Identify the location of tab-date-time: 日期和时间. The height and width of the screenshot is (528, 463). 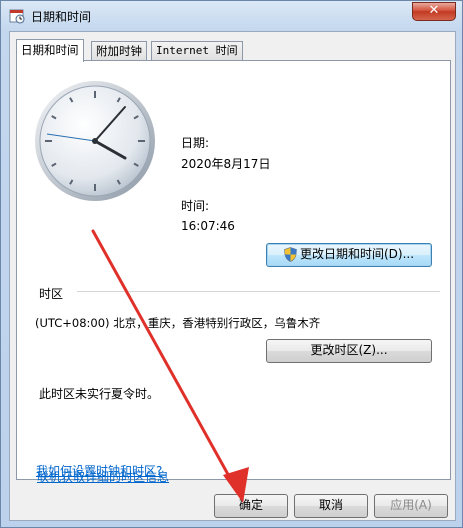
(50, 50).